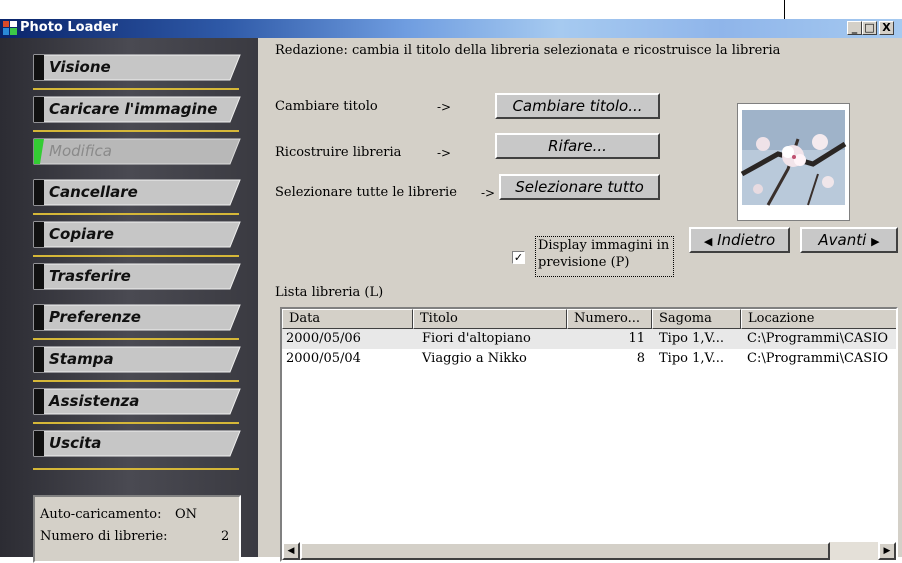 The image size is (902, 563). I want to click on column-header-titolo: Titolo, so click(490, 319).